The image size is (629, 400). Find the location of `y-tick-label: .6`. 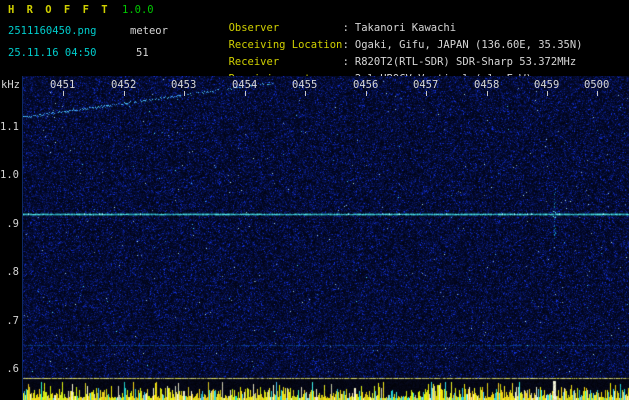

y-tick-label: .6 is located at coordinates (12, 369).